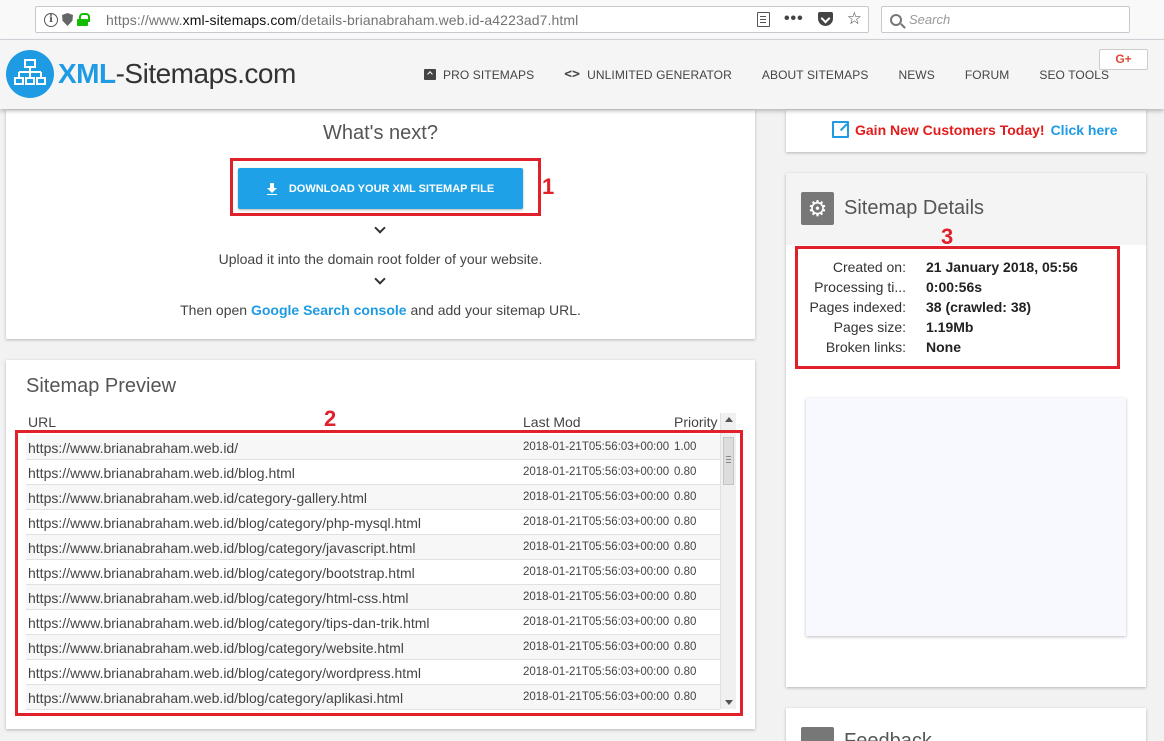 The width and height of the screenshot is (1164, 741). What do you see at coordinates (1005, 19) in the screenshot?
I see `search-input: Search` at bounding box center [1005, 19].